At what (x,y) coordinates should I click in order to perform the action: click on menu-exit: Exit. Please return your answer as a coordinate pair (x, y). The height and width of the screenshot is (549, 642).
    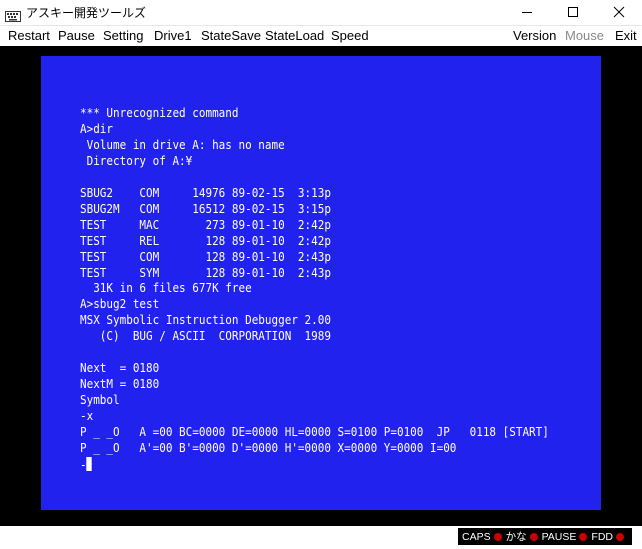
    Looking at the image, I should click on (626, 35).